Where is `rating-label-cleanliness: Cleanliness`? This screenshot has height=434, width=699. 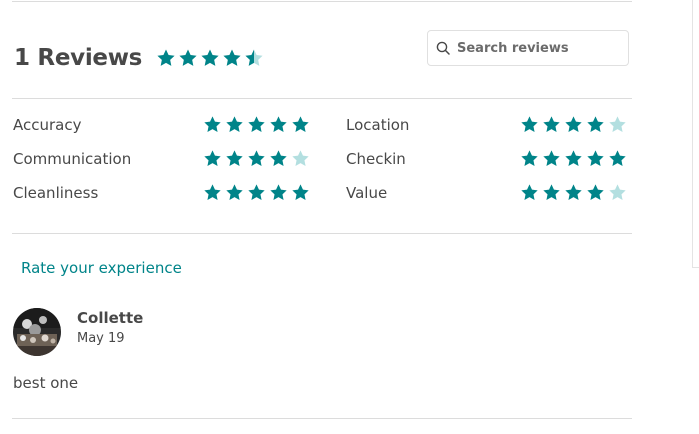
rating-label-cleanliness: Cleanliness is located at coordinates (56, 193).